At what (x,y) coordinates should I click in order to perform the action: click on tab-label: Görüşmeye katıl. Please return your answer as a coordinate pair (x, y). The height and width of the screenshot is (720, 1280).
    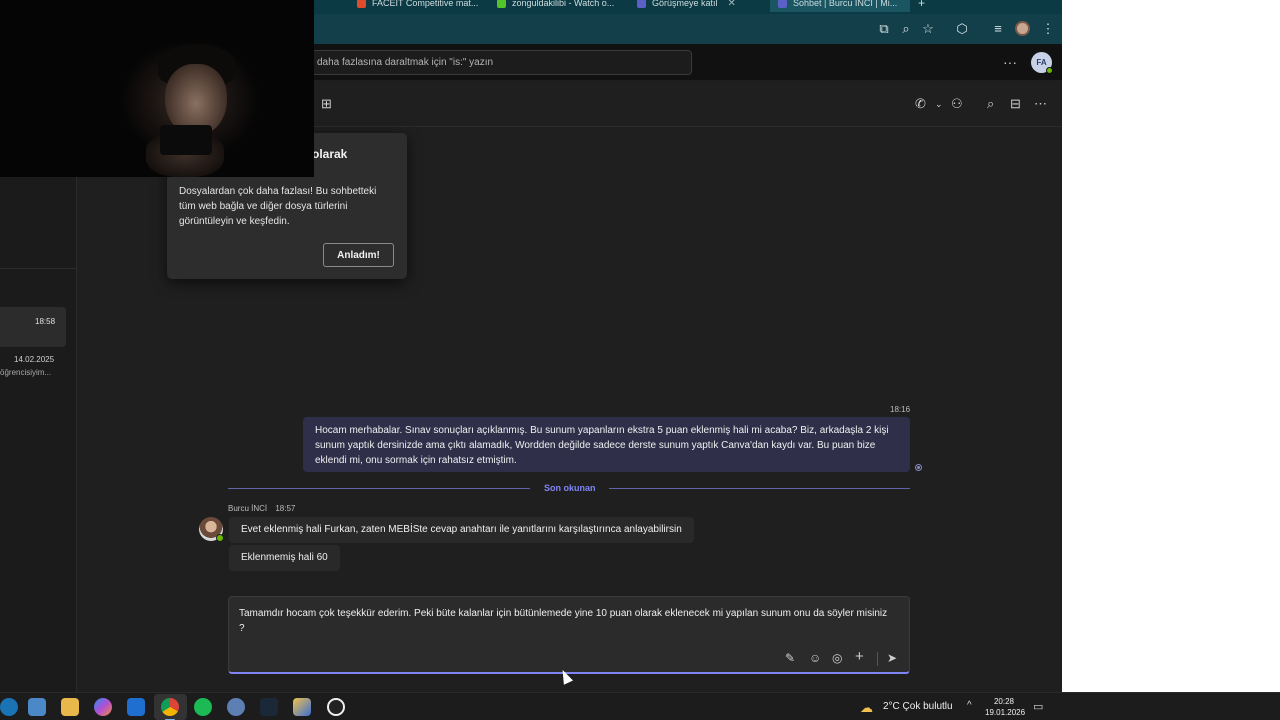
    Looking at the image, I should click on (685, 4).